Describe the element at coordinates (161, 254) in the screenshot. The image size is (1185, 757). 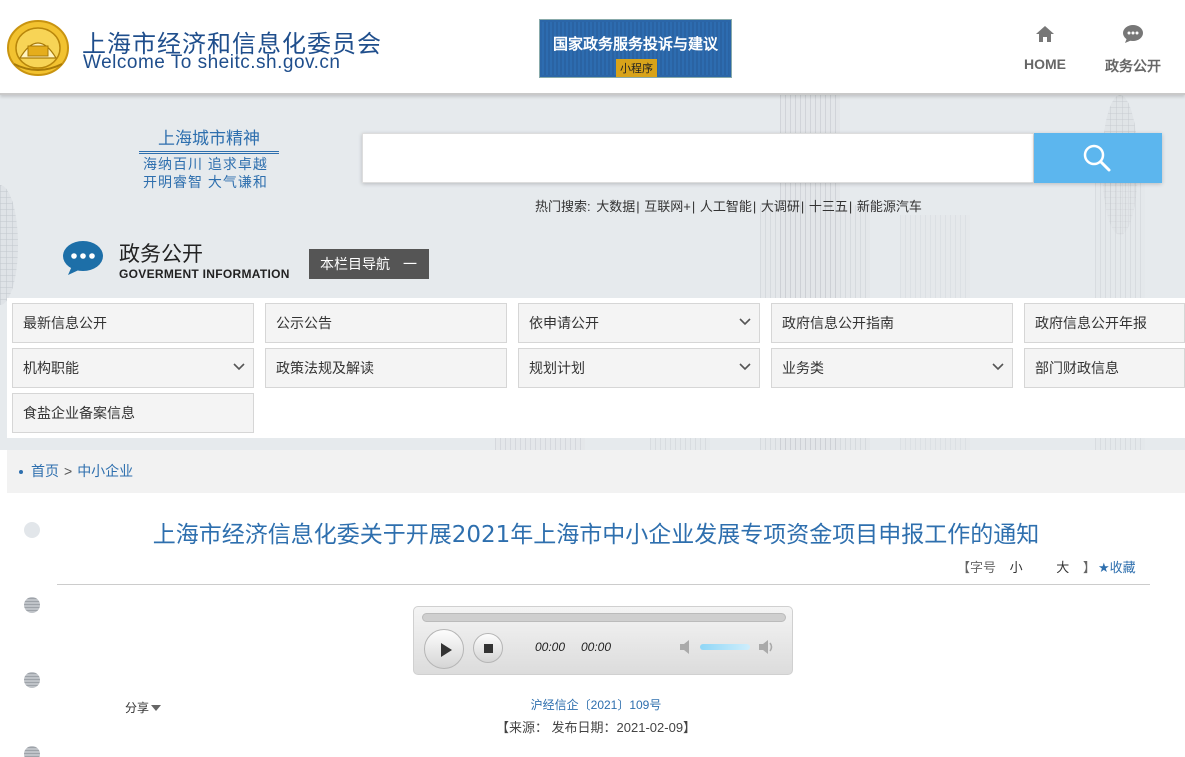
I see `section-title: 政务公开` at that location.